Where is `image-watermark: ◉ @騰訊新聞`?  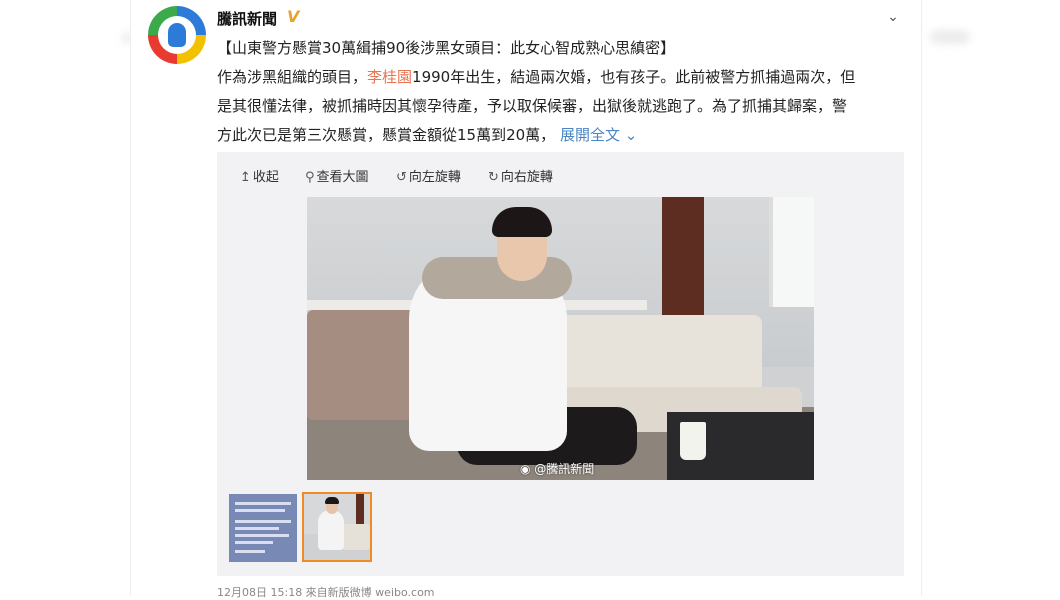 image-watermark: ◉ @騰訊新聞 is located at coordinates (557, 468).